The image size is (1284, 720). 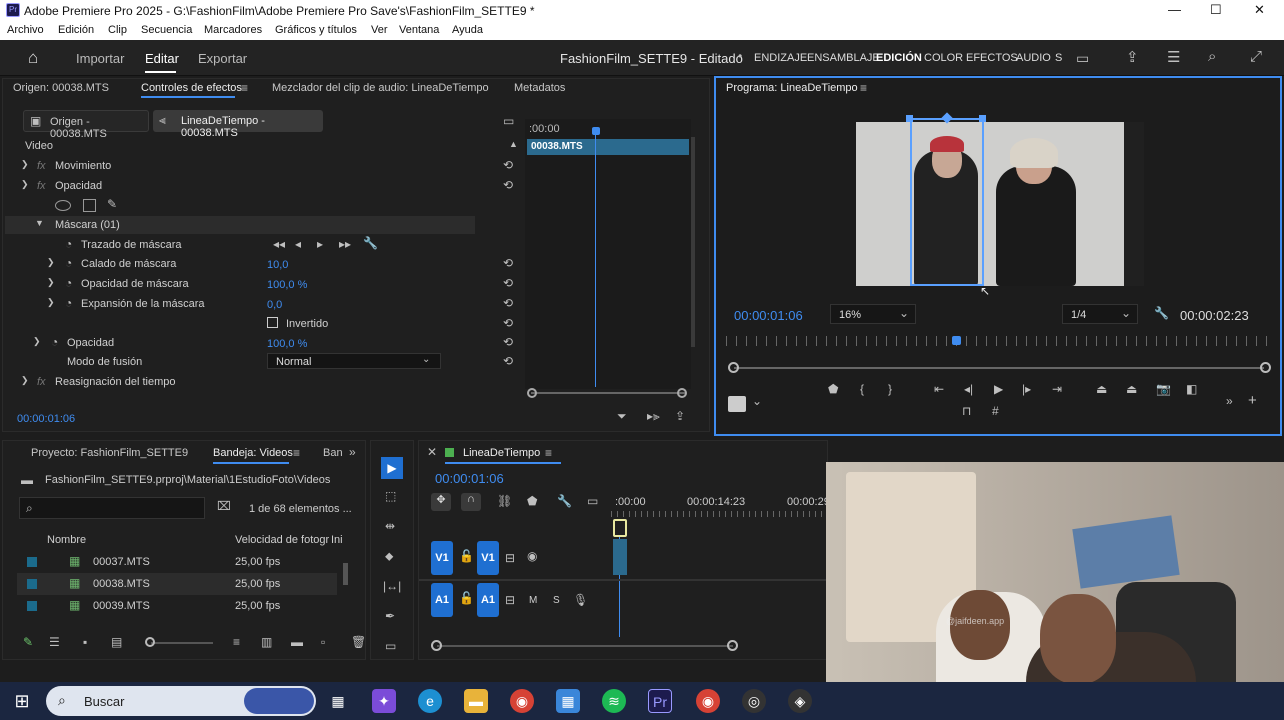 I want to click on subtab-sequence-clip: ⫷ LineaDeTiempo - 00038.MTS, so click(x=238, y=124).